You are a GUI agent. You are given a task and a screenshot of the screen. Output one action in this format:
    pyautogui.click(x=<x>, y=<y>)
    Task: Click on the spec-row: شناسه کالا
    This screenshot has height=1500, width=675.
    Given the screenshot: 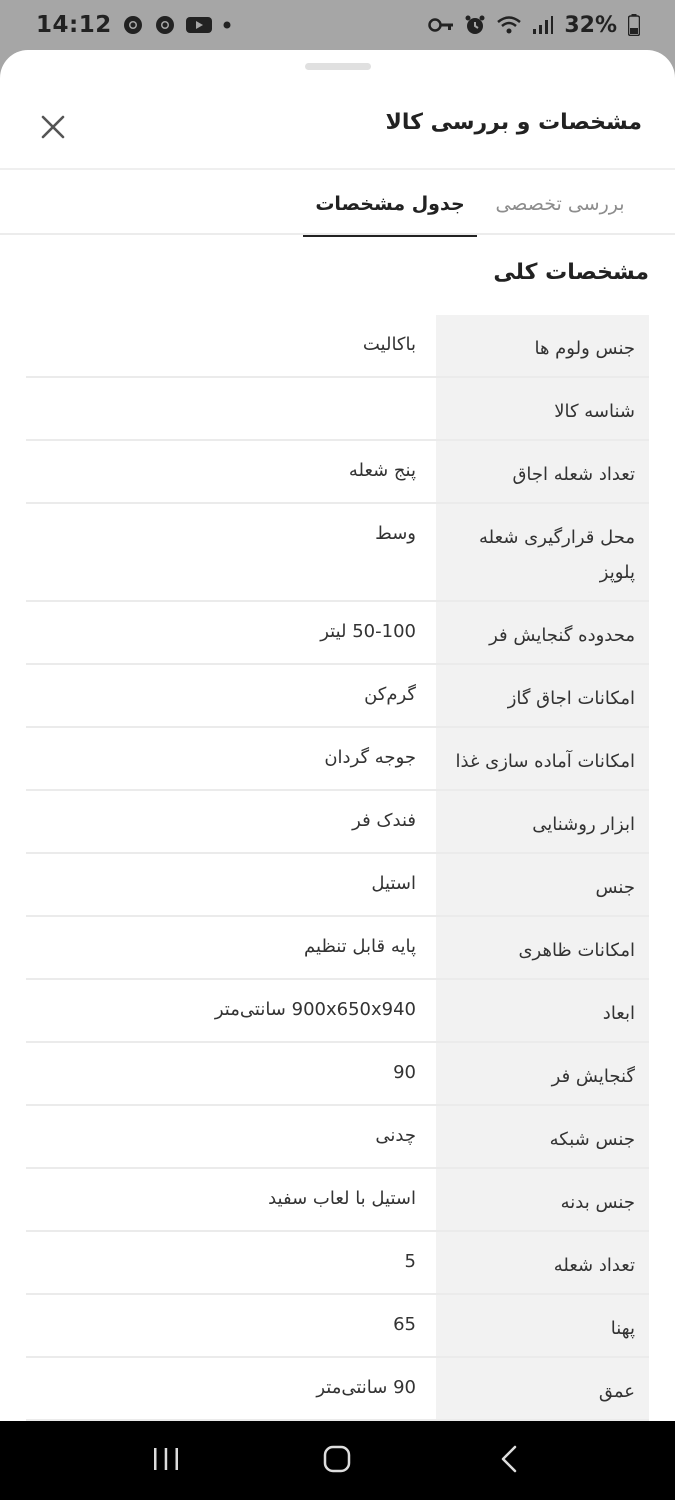 What is the action you would take?
    pyautogui.click(x=337, y=409)
    